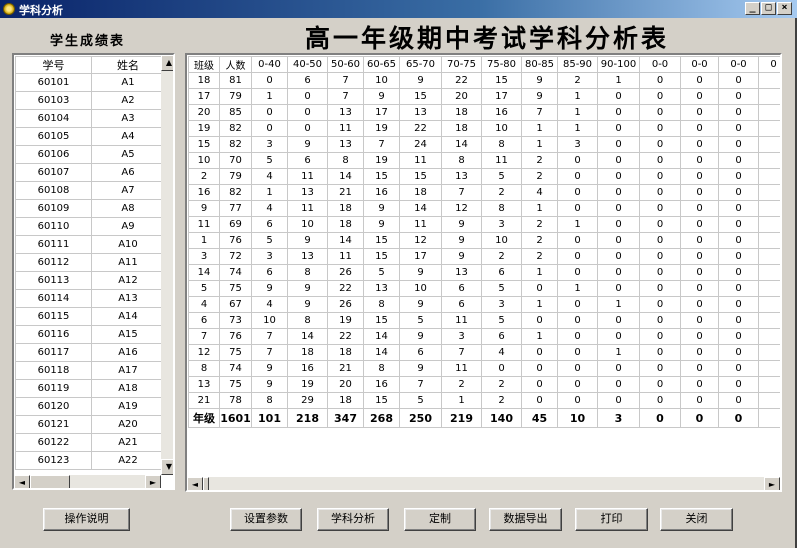 The image size is (797, 548). Describe the element at coordinates (90, 244) in the screenshot. I see `table-row: 60111 A10` at that location.